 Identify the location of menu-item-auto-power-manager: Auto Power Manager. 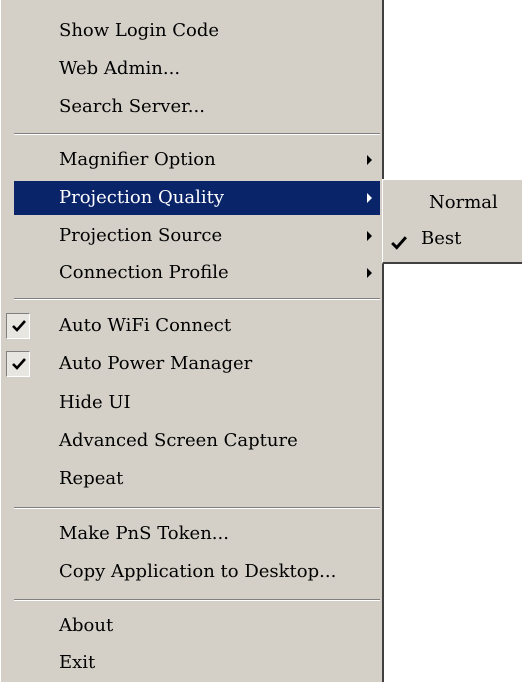
(190, 364).